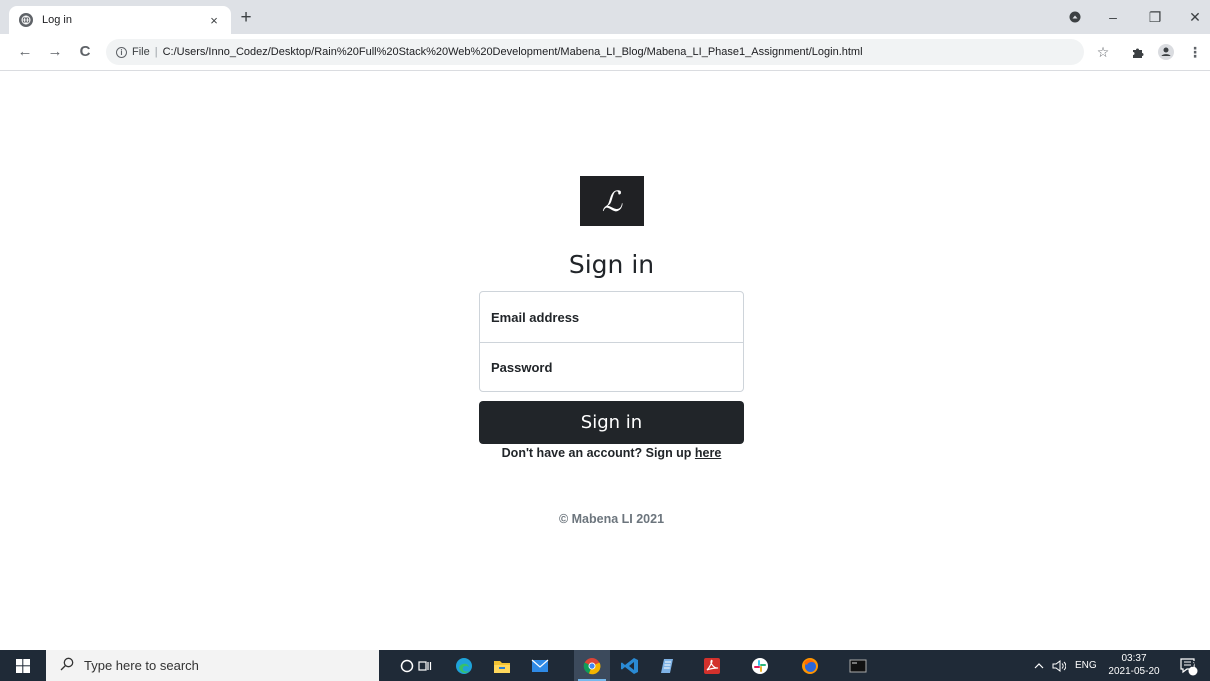 The width and height of the screenshot is (1210, 681). I want to click on footer-copyright: © Mabena LI 2021, so click(611, 519).